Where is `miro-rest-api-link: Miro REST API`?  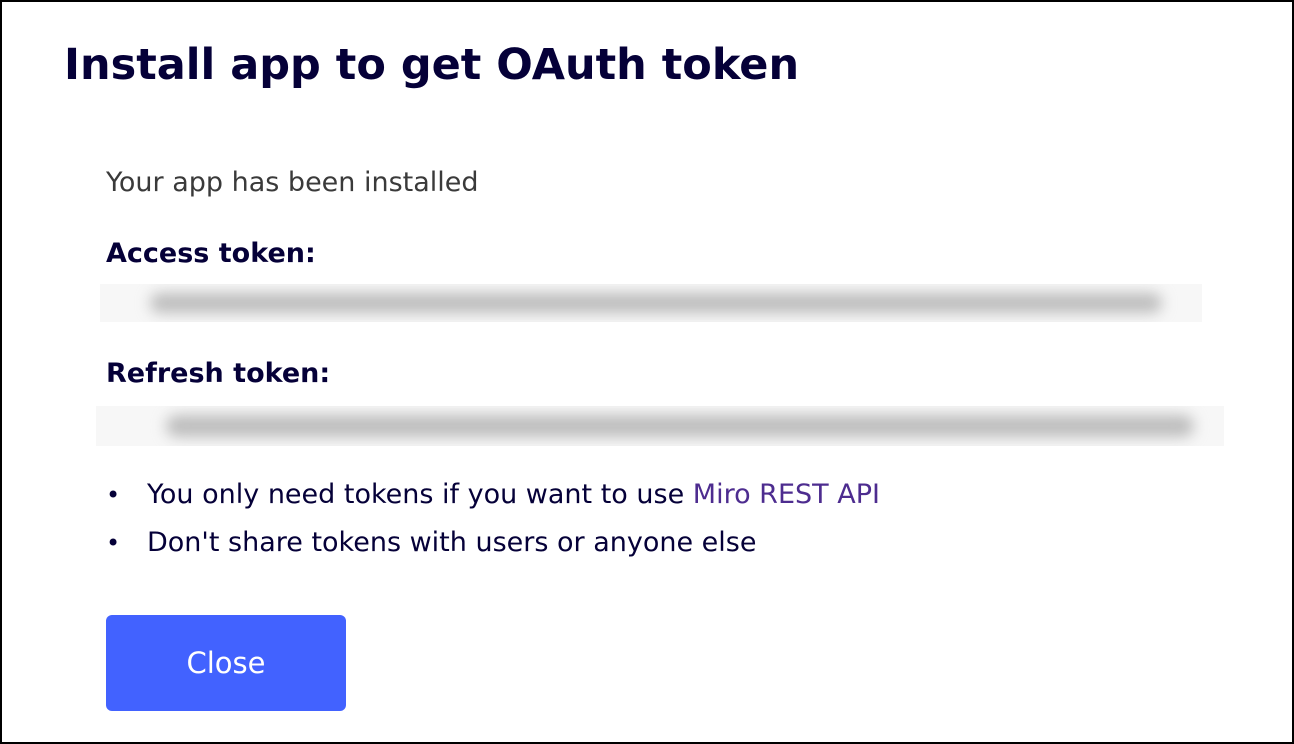
miro-rest-api-link: Miro REST API is located at coordinates (786, 494).